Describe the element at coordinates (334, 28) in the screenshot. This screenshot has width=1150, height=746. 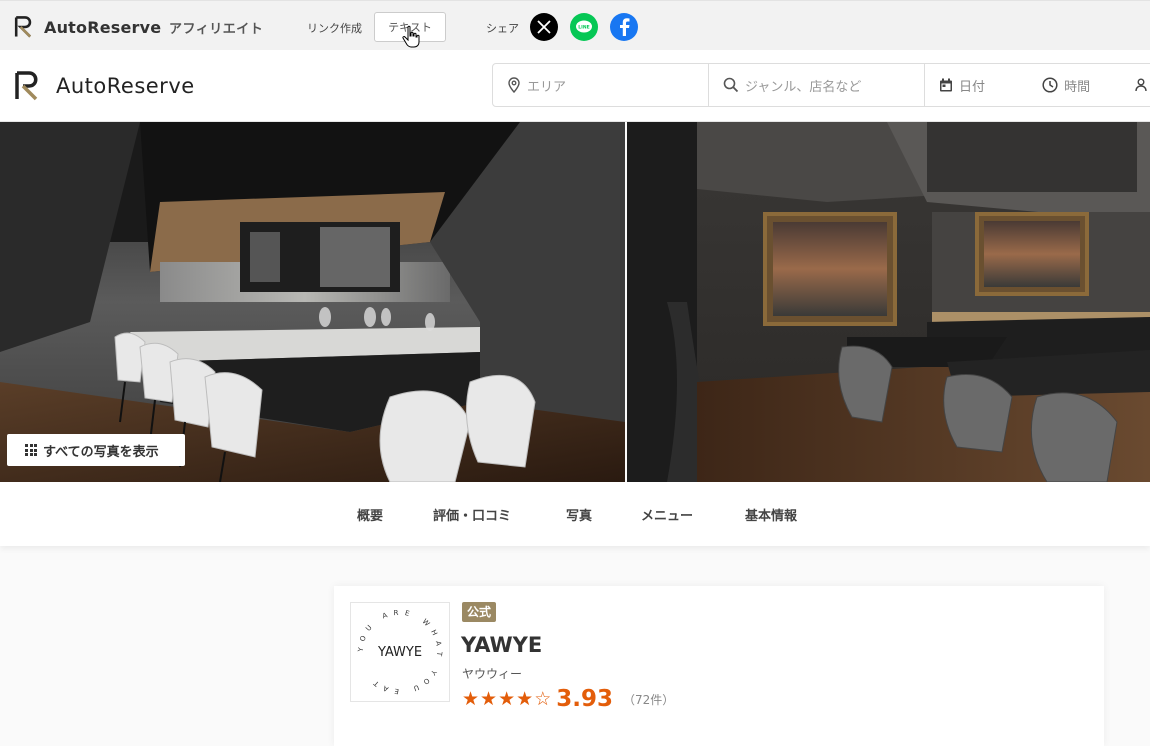
I see `link-create-label: リンク作成` at that location.